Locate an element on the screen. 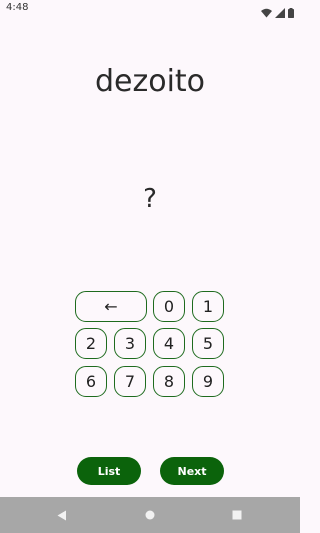  next-button: Next is located at coordinates (192, 471).